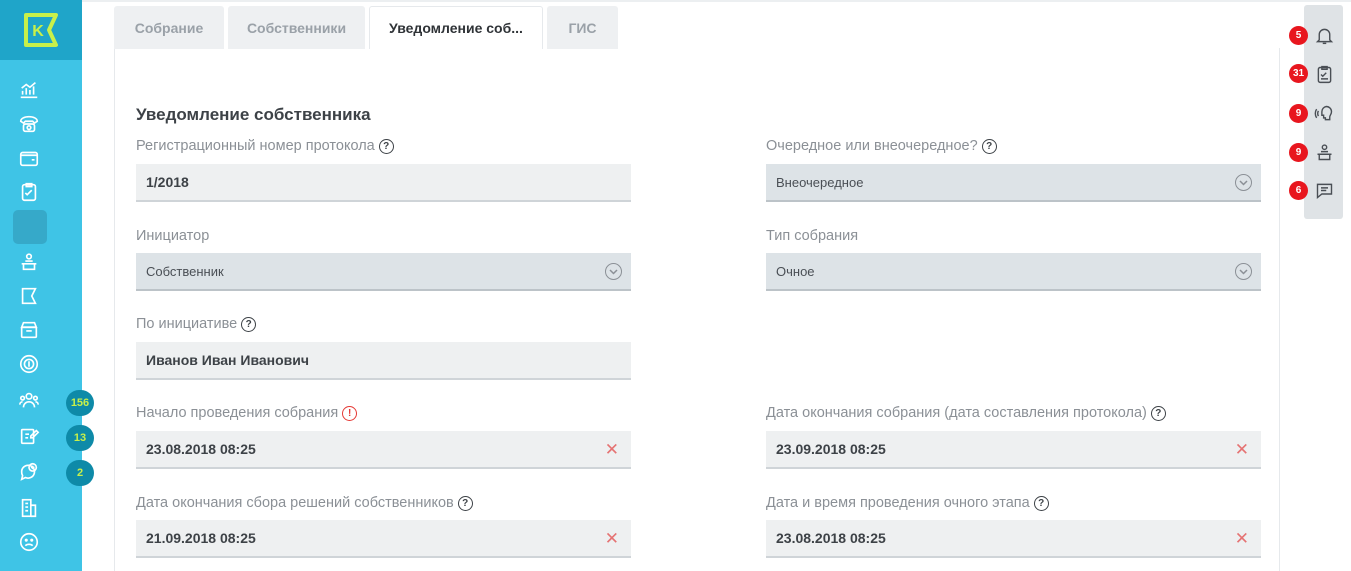  I want to click on analytics-icon, so click(29, 90).